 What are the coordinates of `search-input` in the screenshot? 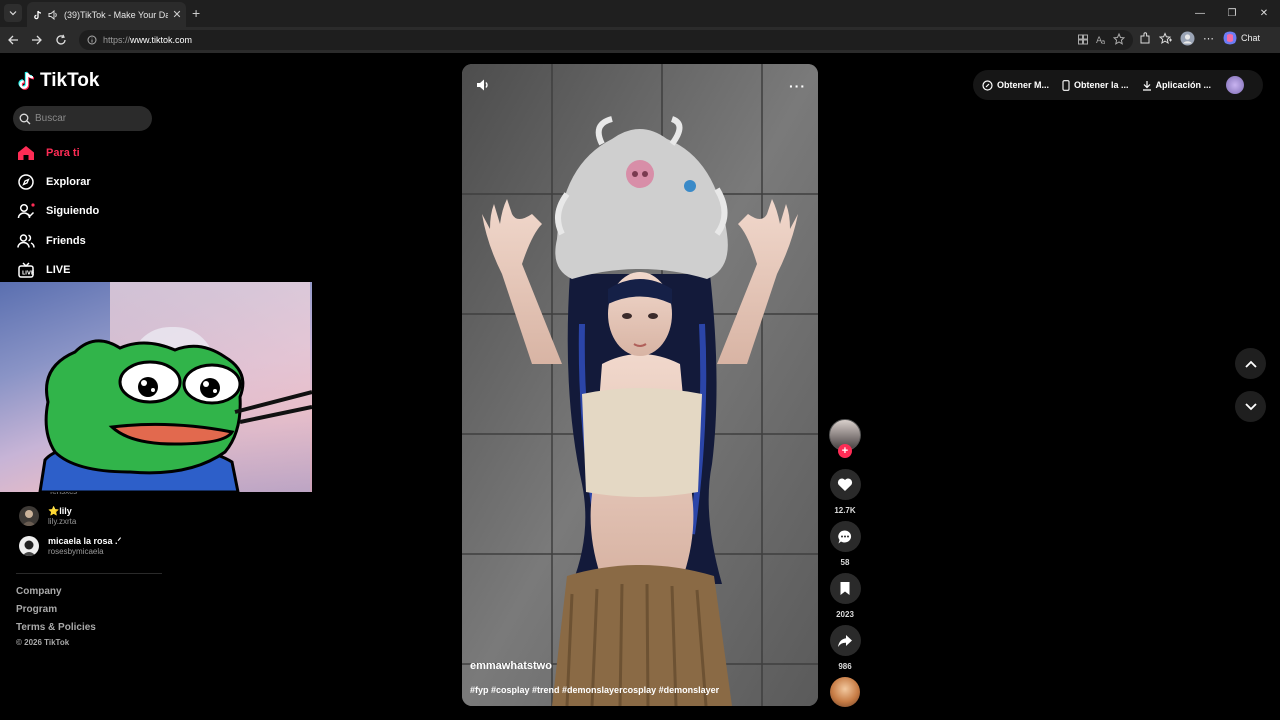 It's located at (90, 118).